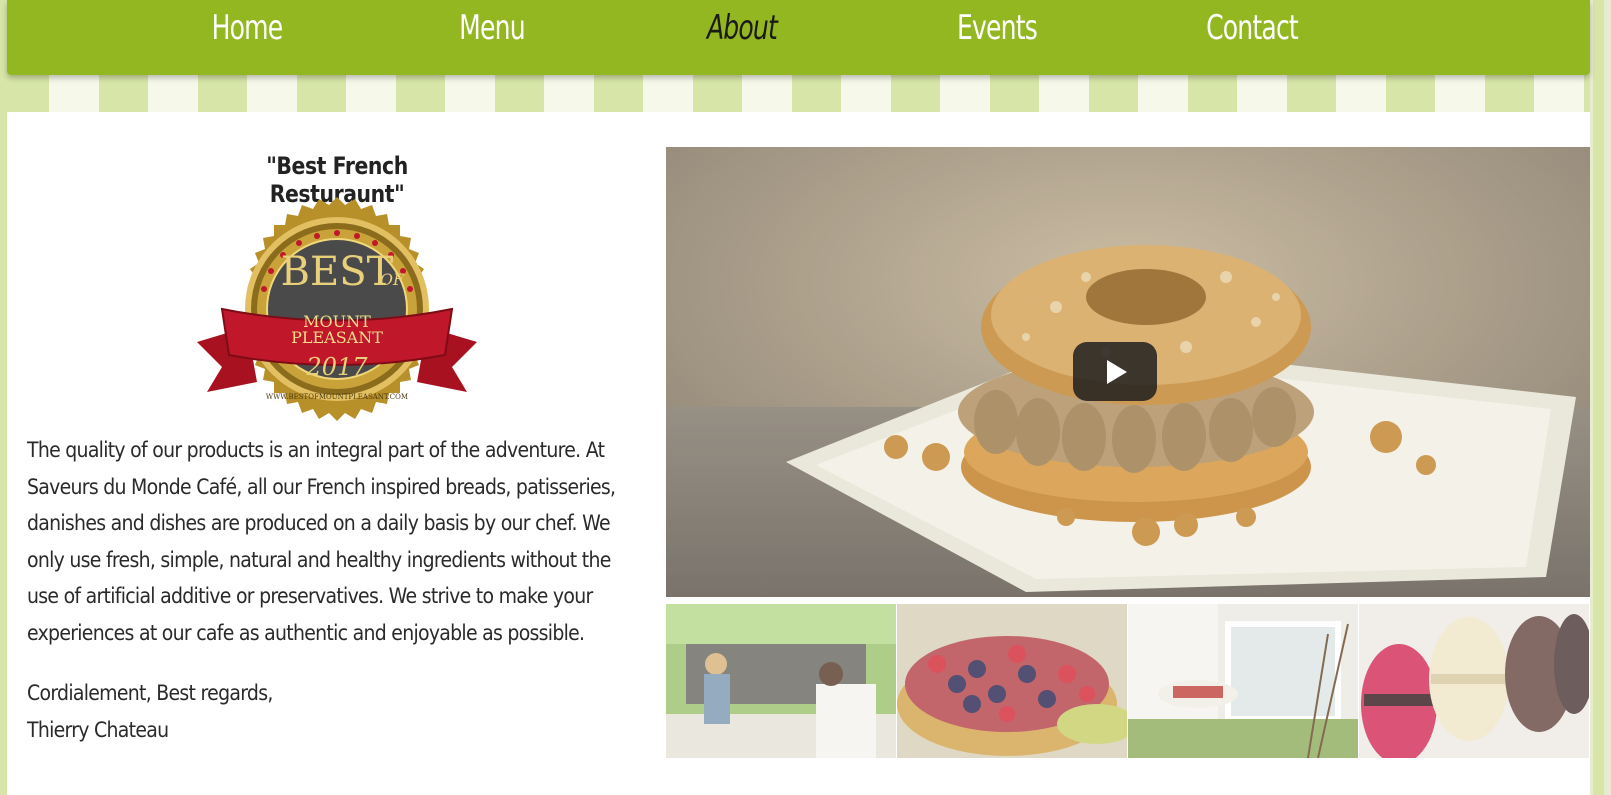  Describe the element at coordinates (98, 729) in the screenshot. I see `signoff-signature: Thierry Chateau` at that location.